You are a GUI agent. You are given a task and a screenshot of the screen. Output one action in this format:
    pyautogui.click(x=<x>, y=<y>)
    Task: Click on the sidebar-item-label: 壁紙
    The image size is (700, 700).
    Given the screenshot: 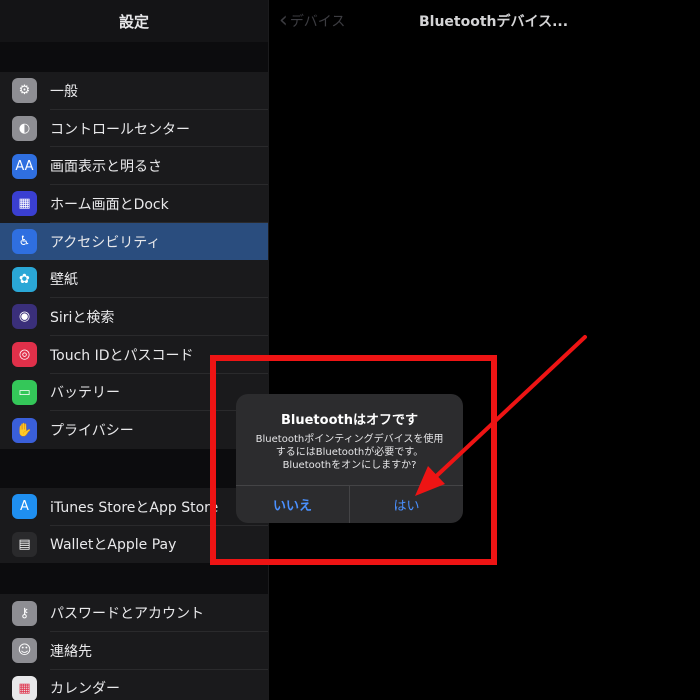 What is the action you would take?
    pyautogui.click(x=64, y=280)
    